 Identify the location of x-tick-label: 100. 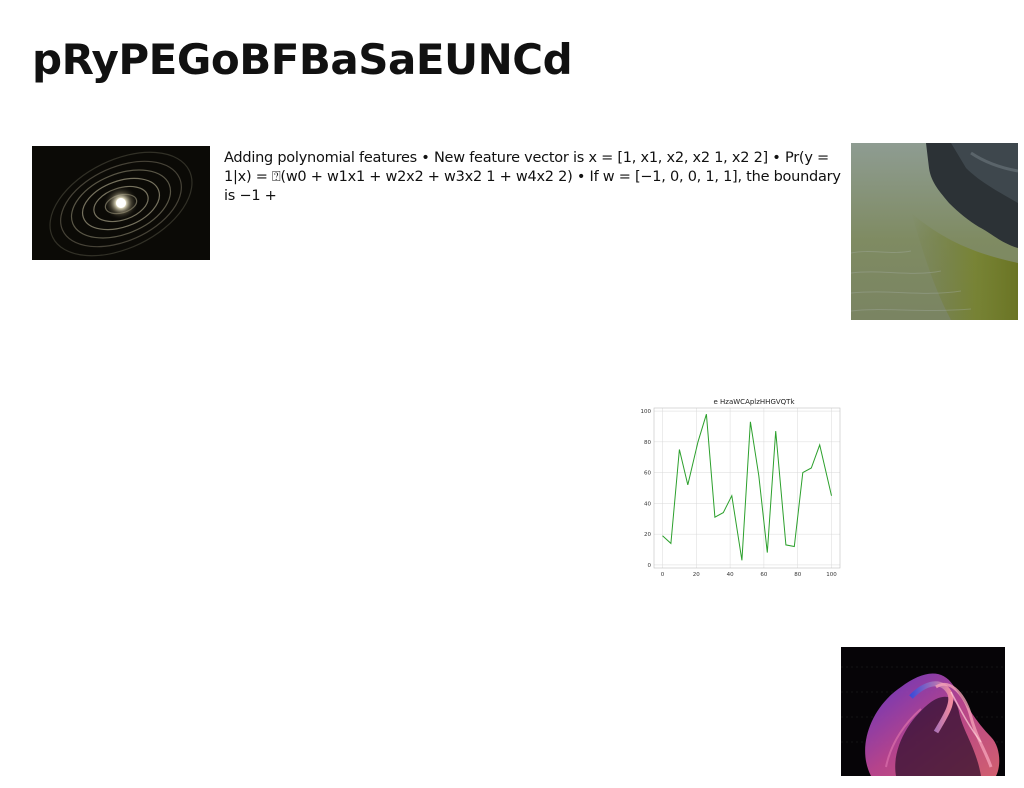
(831, 575).